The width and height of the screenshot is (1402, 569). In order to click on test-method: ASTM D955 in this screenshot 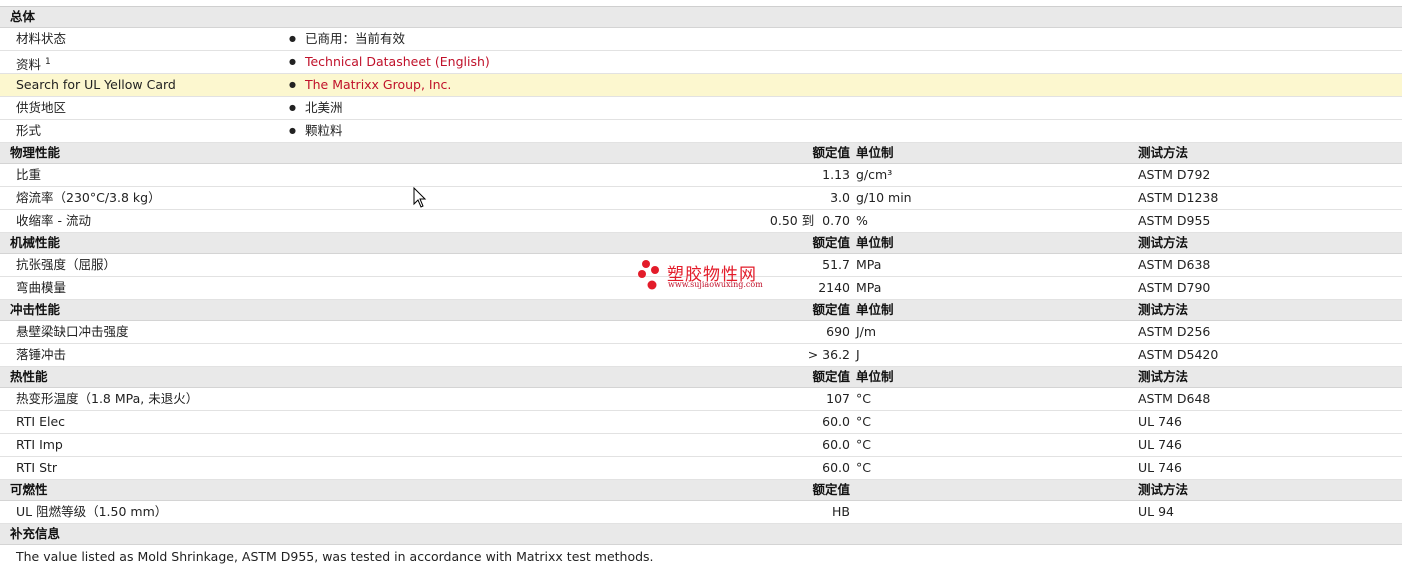, I will do `click(1174, 220)`.